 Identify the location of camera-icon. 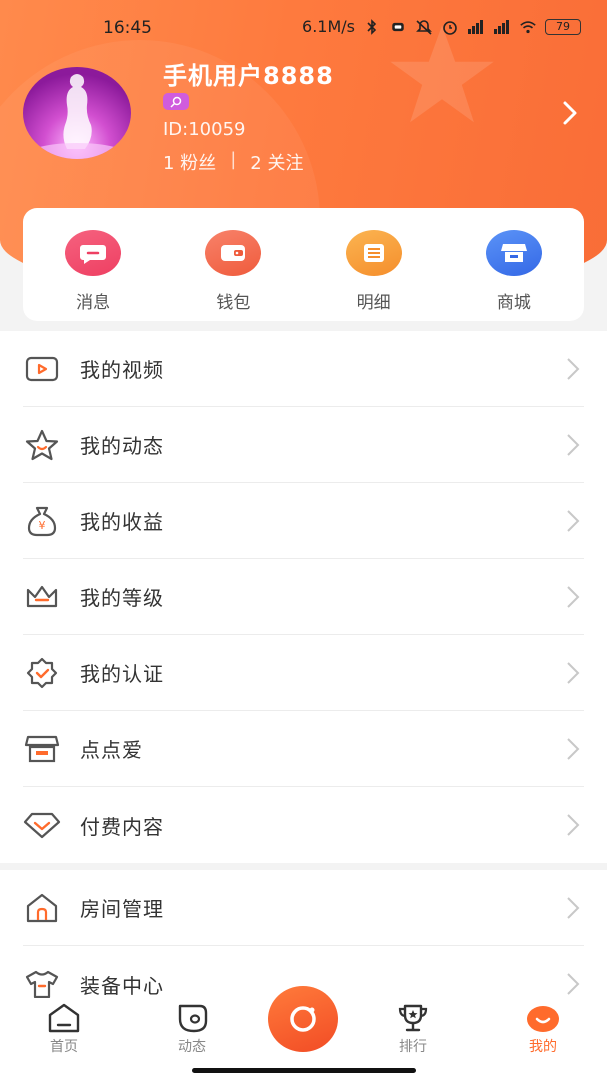
(303, 1019).